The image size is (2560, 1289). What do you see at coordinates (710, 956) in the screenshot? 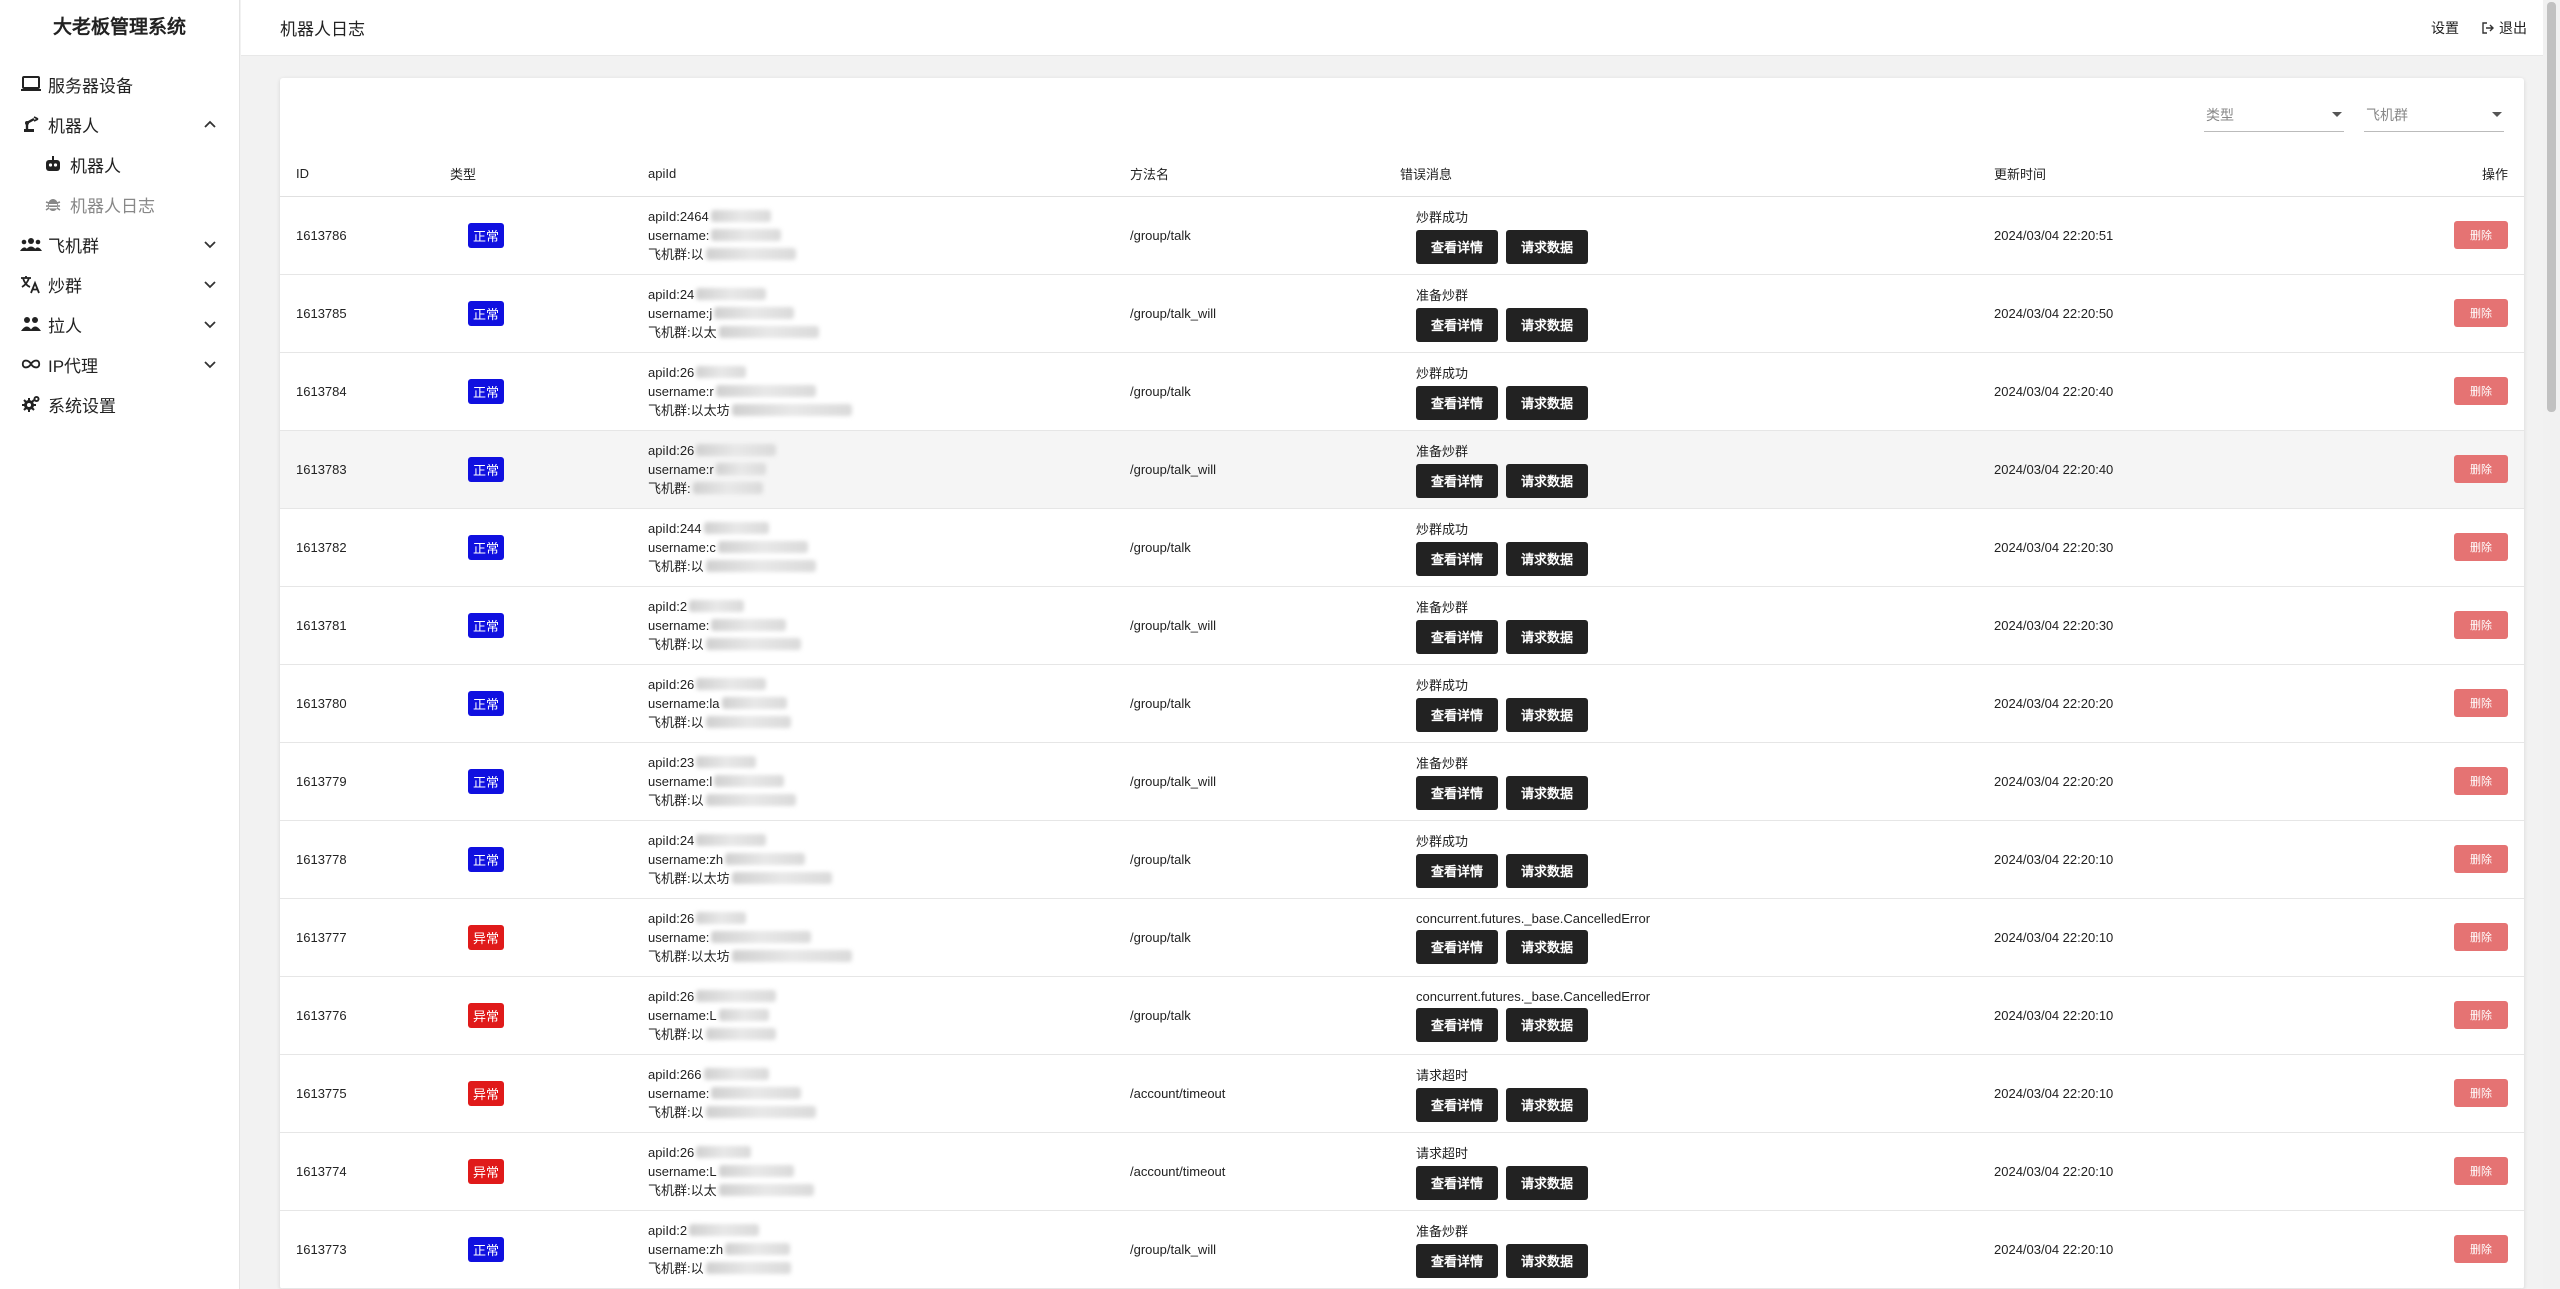
I see `group-value: 以太坊` at bounding box center [710, 956].